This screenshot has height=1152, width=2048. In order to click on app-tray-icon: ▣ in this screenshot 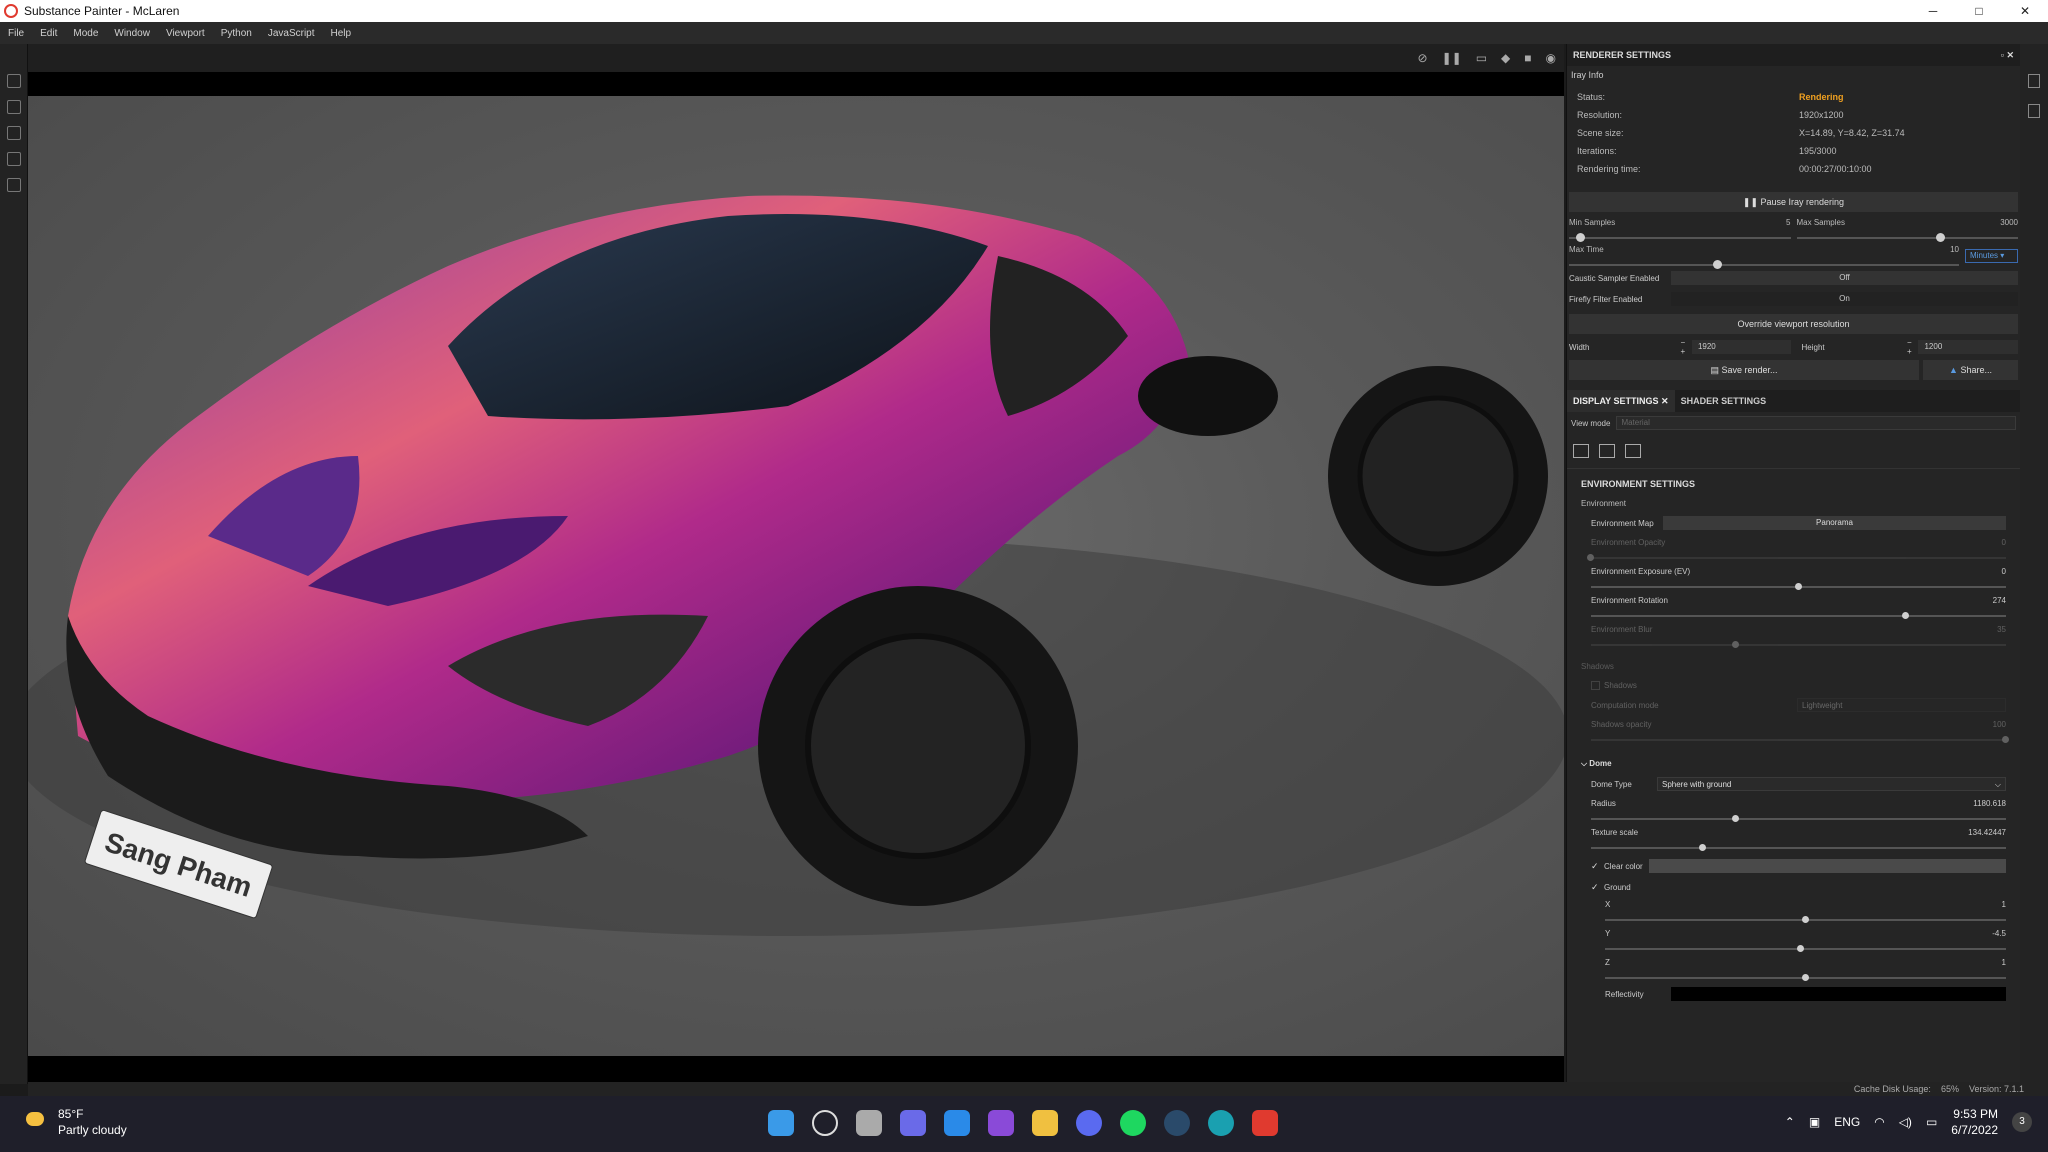, I will do `click(1814, 1122)`.